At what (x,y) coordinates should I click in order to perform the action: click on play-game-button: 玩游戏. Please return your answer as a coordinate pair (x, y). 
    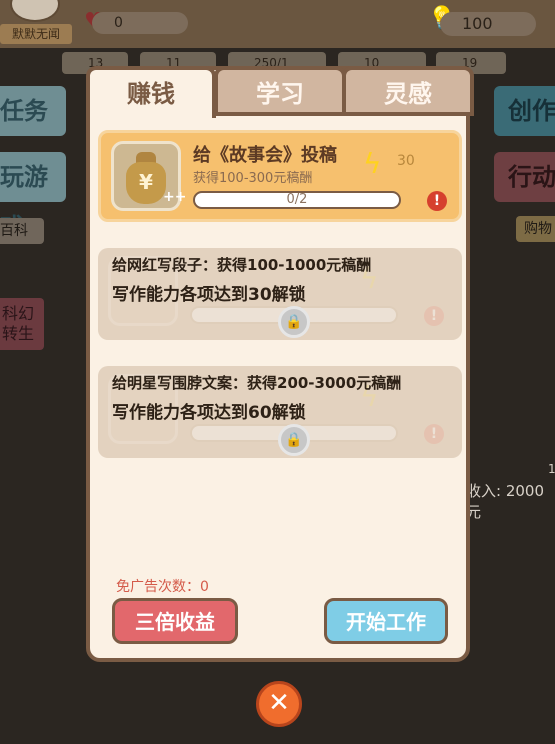
    Looking at the image, I should click on (33, 196).